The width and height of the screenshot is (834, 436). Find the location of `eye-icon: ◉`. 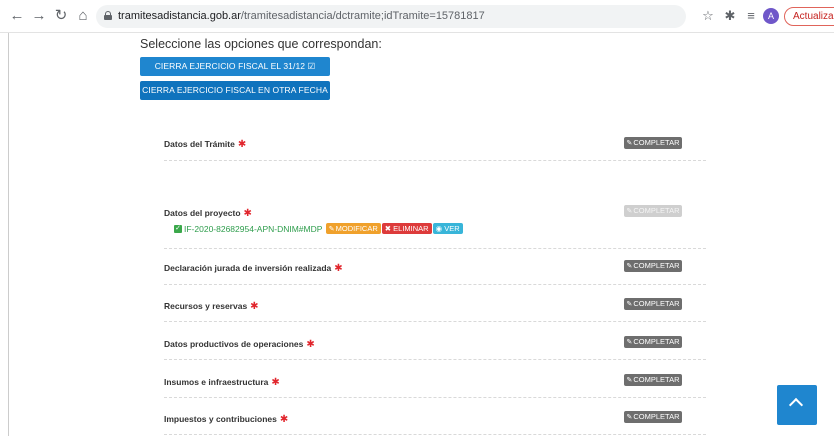

eye-icon: ◉ is located at coordinates (440, 229).